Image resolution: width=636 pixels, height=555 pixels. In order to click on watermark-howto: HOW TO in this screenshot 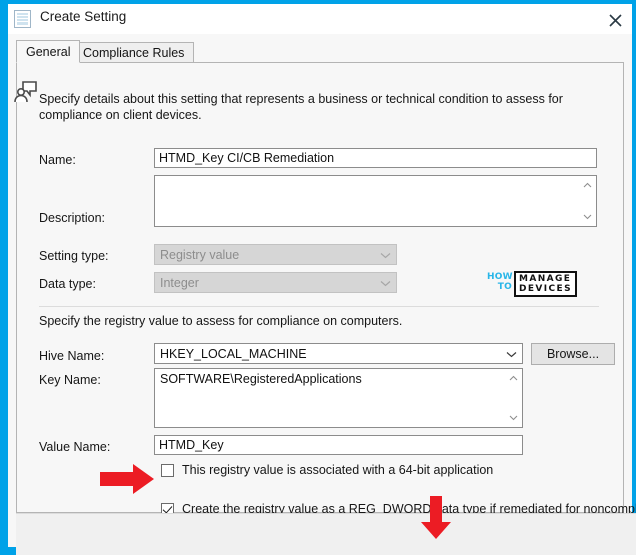, I will do `click(500, 282)`.